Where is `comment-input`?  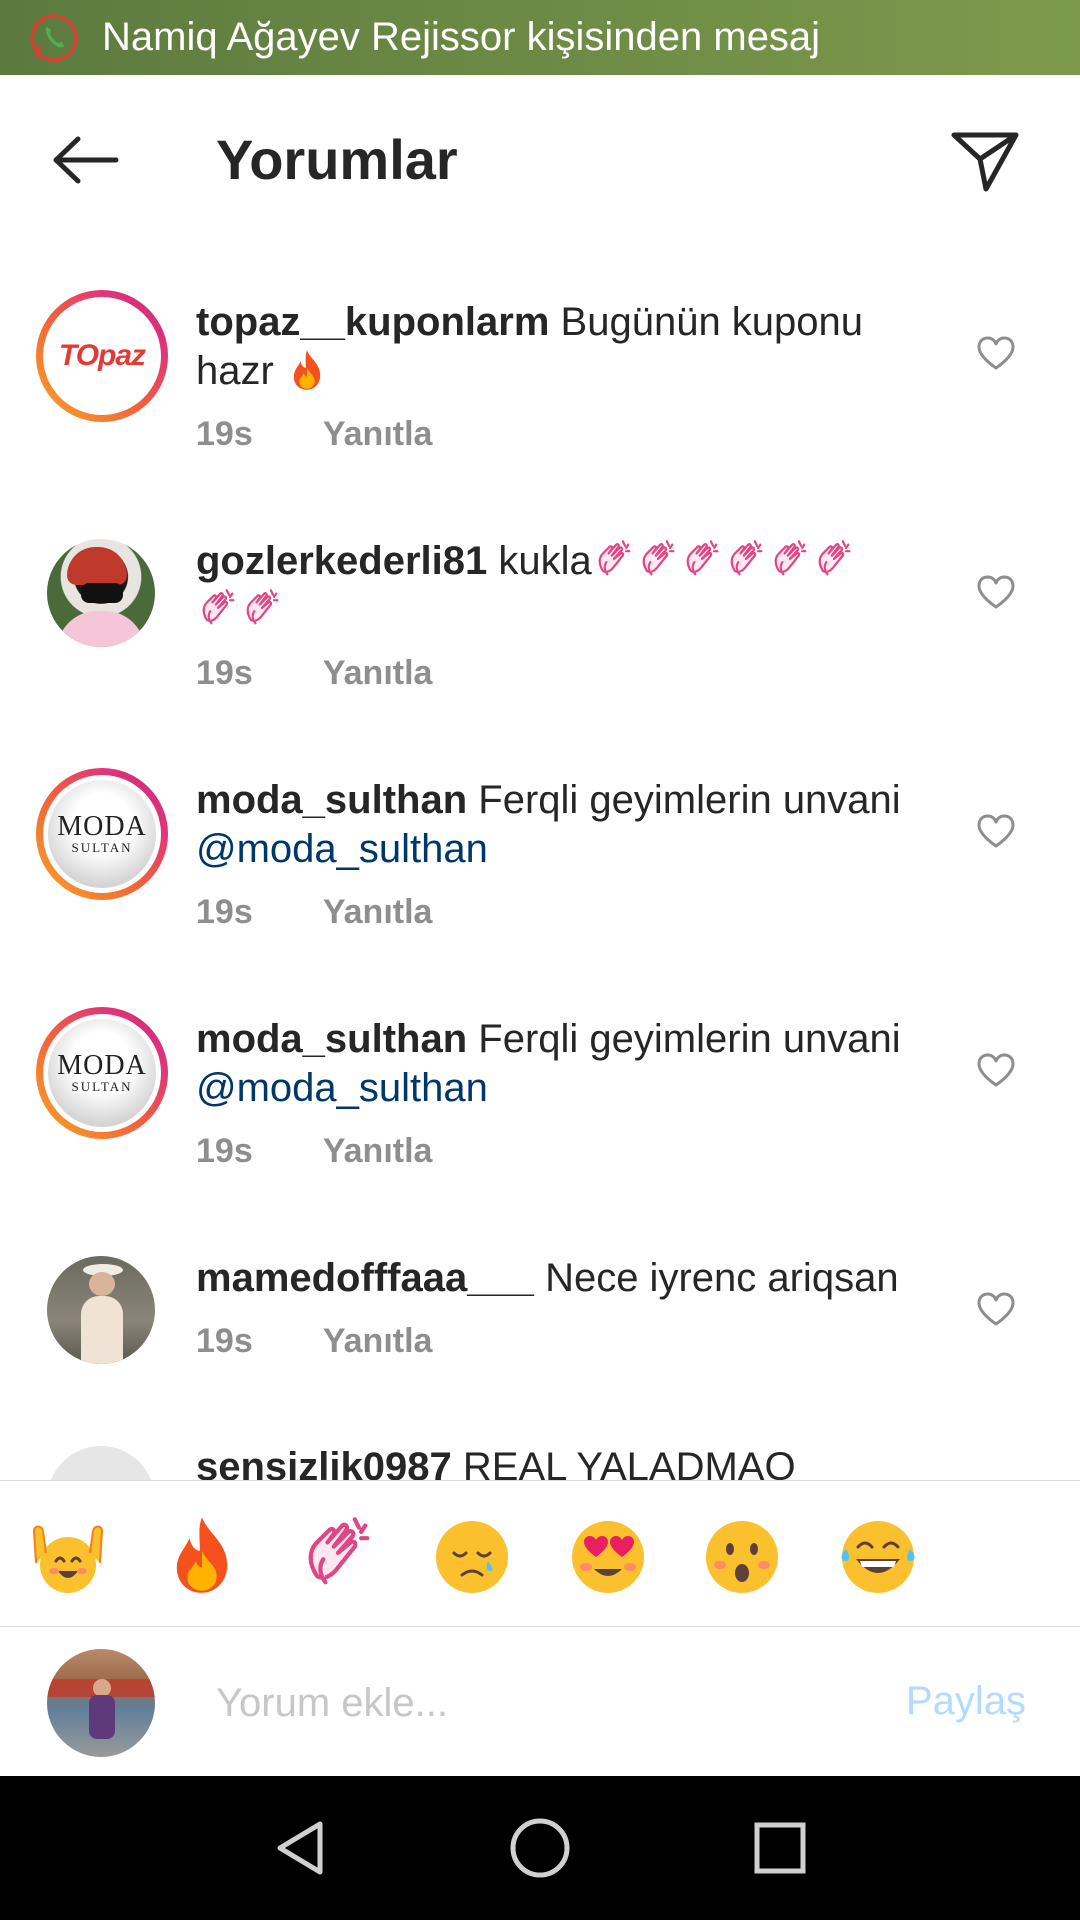 comment-input is located at coordinates (536, 1703).